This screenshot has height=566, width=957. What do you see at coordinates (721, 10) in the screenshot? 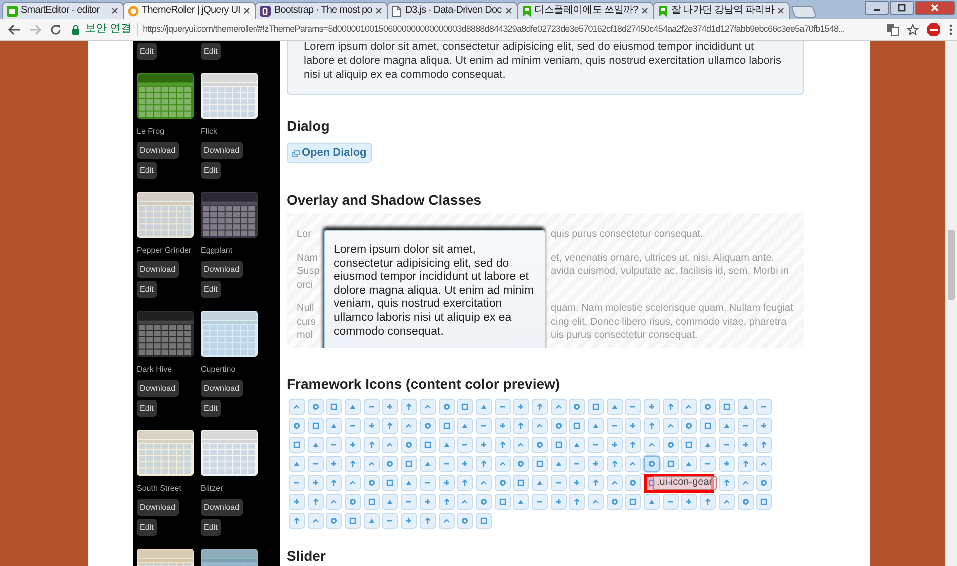
I see `browser-tab: 잘 나가던 강남역 파리바` at bounding box center [721, 10].